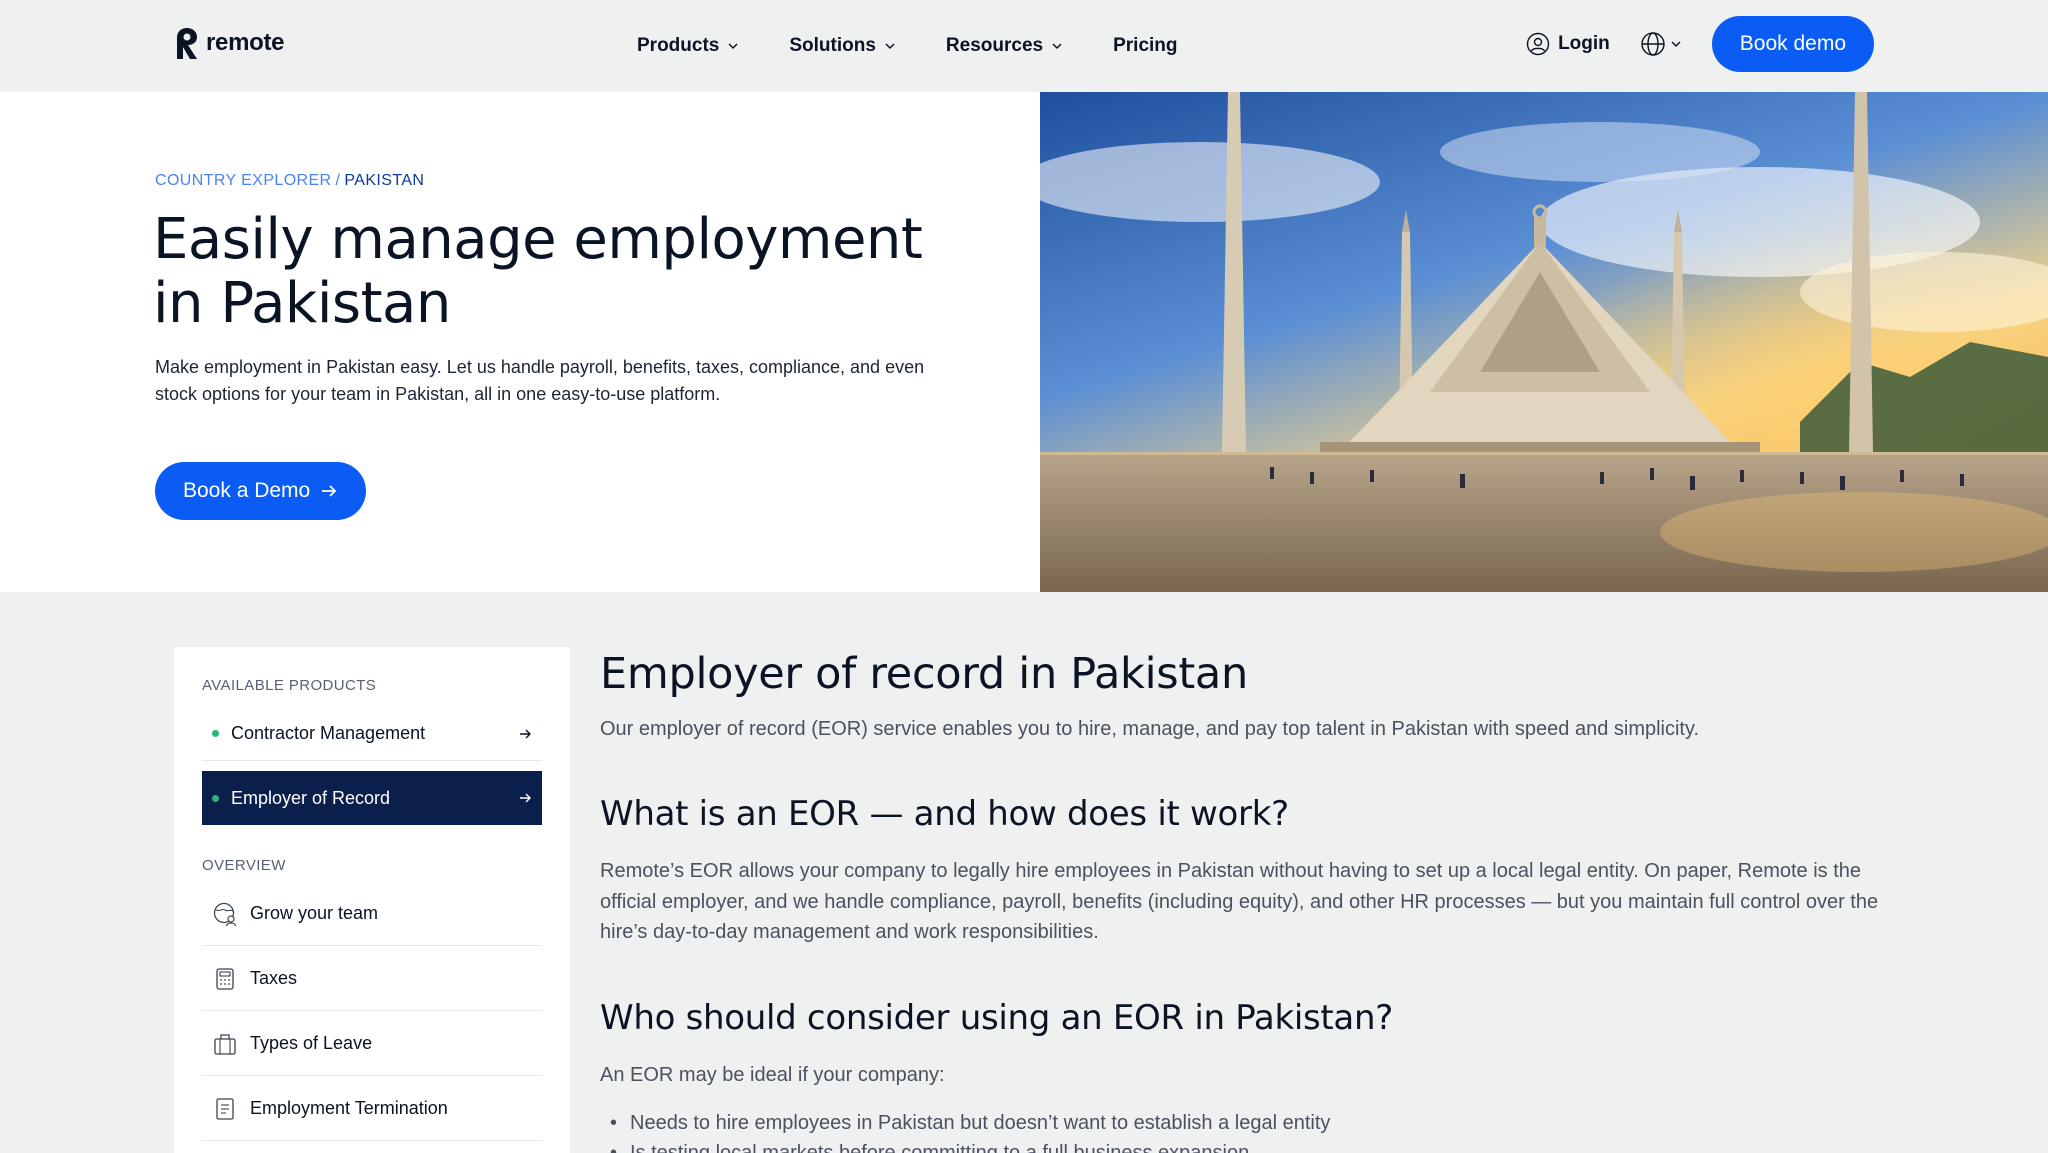 The width and height of the screenshot is (2048, 1153). I want to click on document-icon, so click(225, 1108).